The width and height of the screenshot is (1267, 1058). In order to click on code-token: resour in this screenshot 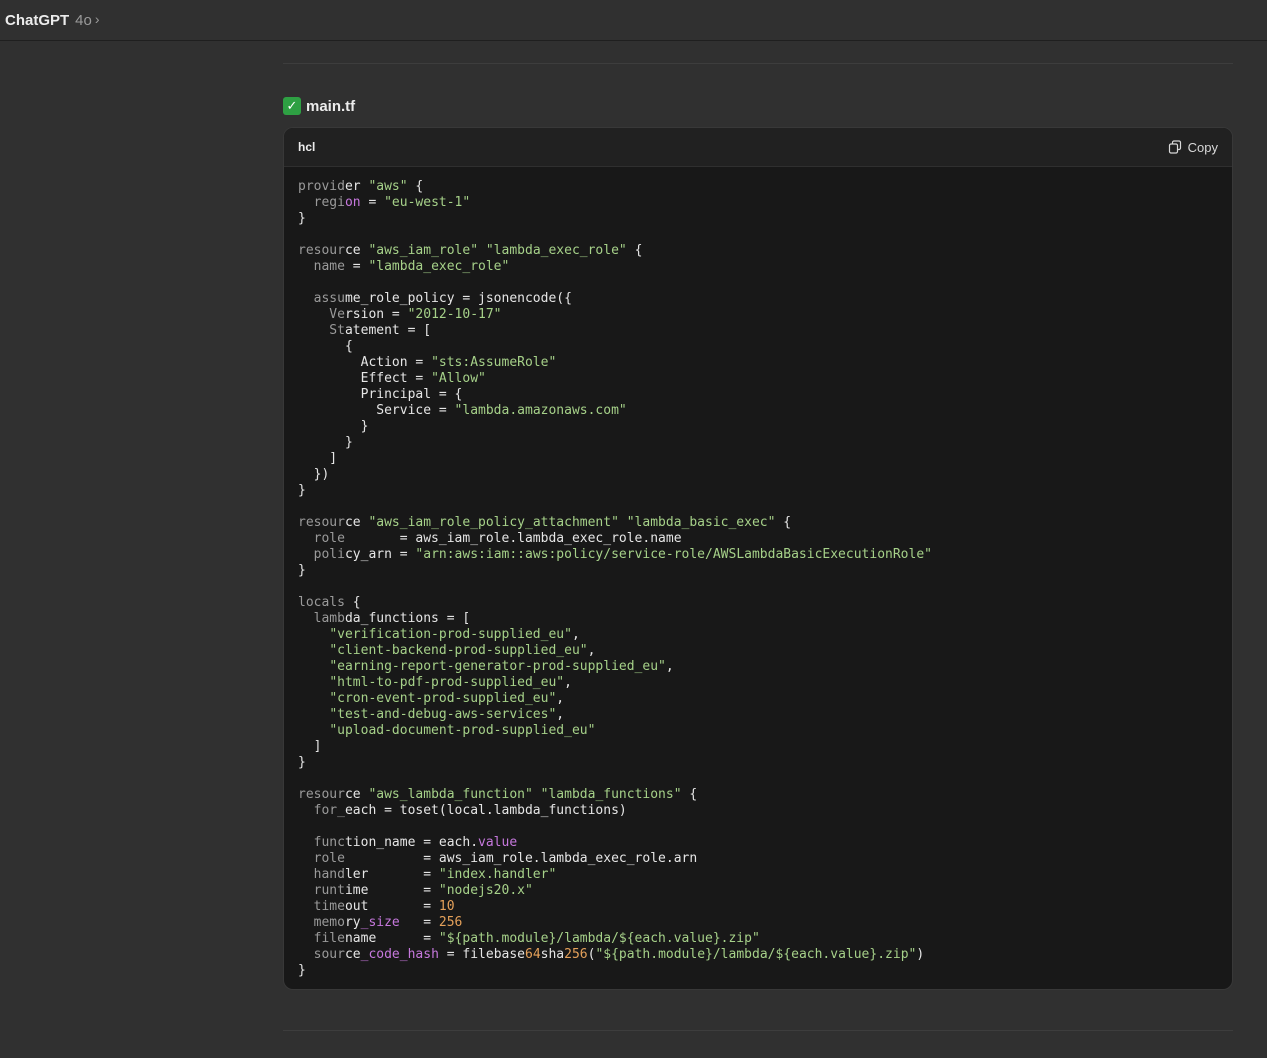, I will do `click(321, 250)`.